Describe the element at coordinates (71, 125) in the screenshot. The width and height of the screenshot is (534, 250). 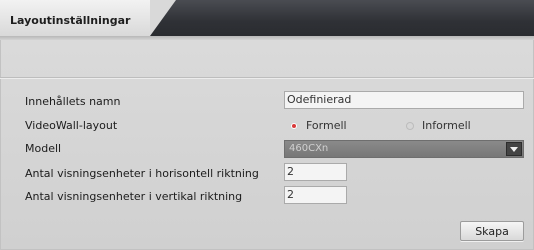
I see `videowall-layout-label: VideoWall-layout` at that location.